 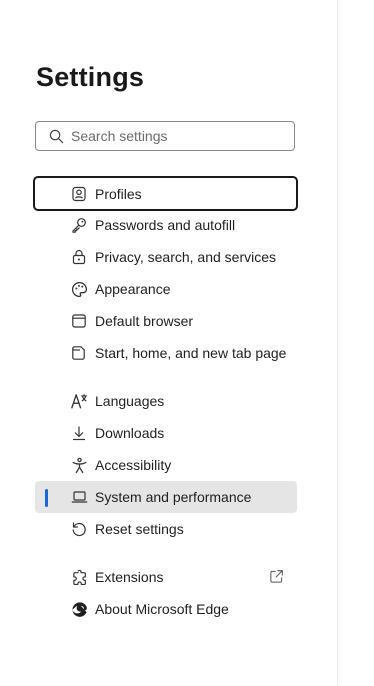 What do you see at coordinates (191, 353) in the screenshot?
I see `nav-item-label: Start, home, and new tab page` at bounding box center [191, 353].